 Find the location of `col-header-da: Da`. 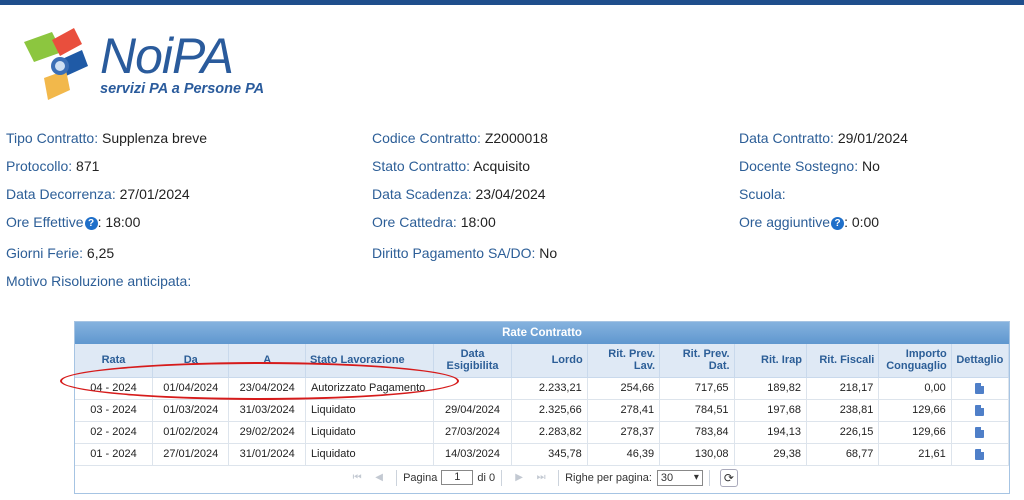

col-header-da: Da is located at coordinates (191, 361).